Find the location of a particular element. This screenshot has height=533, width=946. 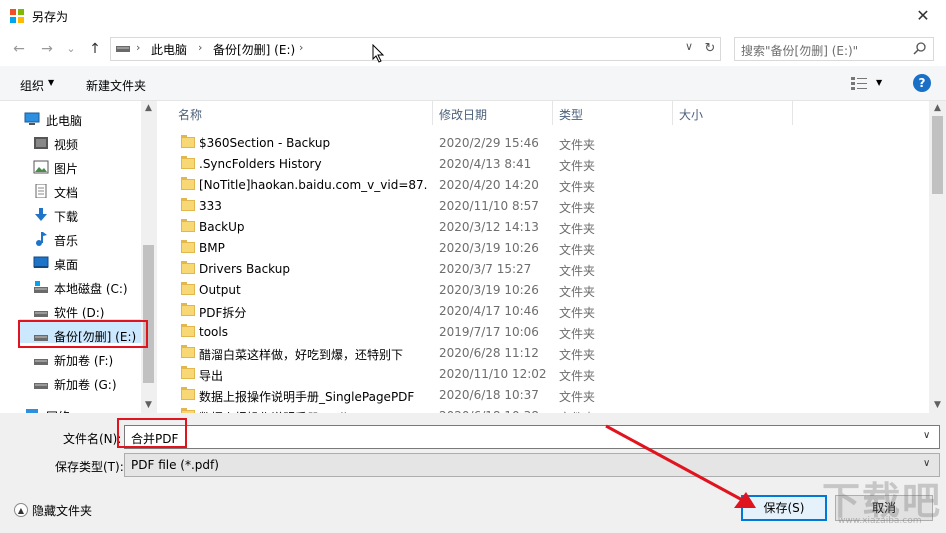

new-folder-button: 新建文件夹 is located at coordinates (116, 85).